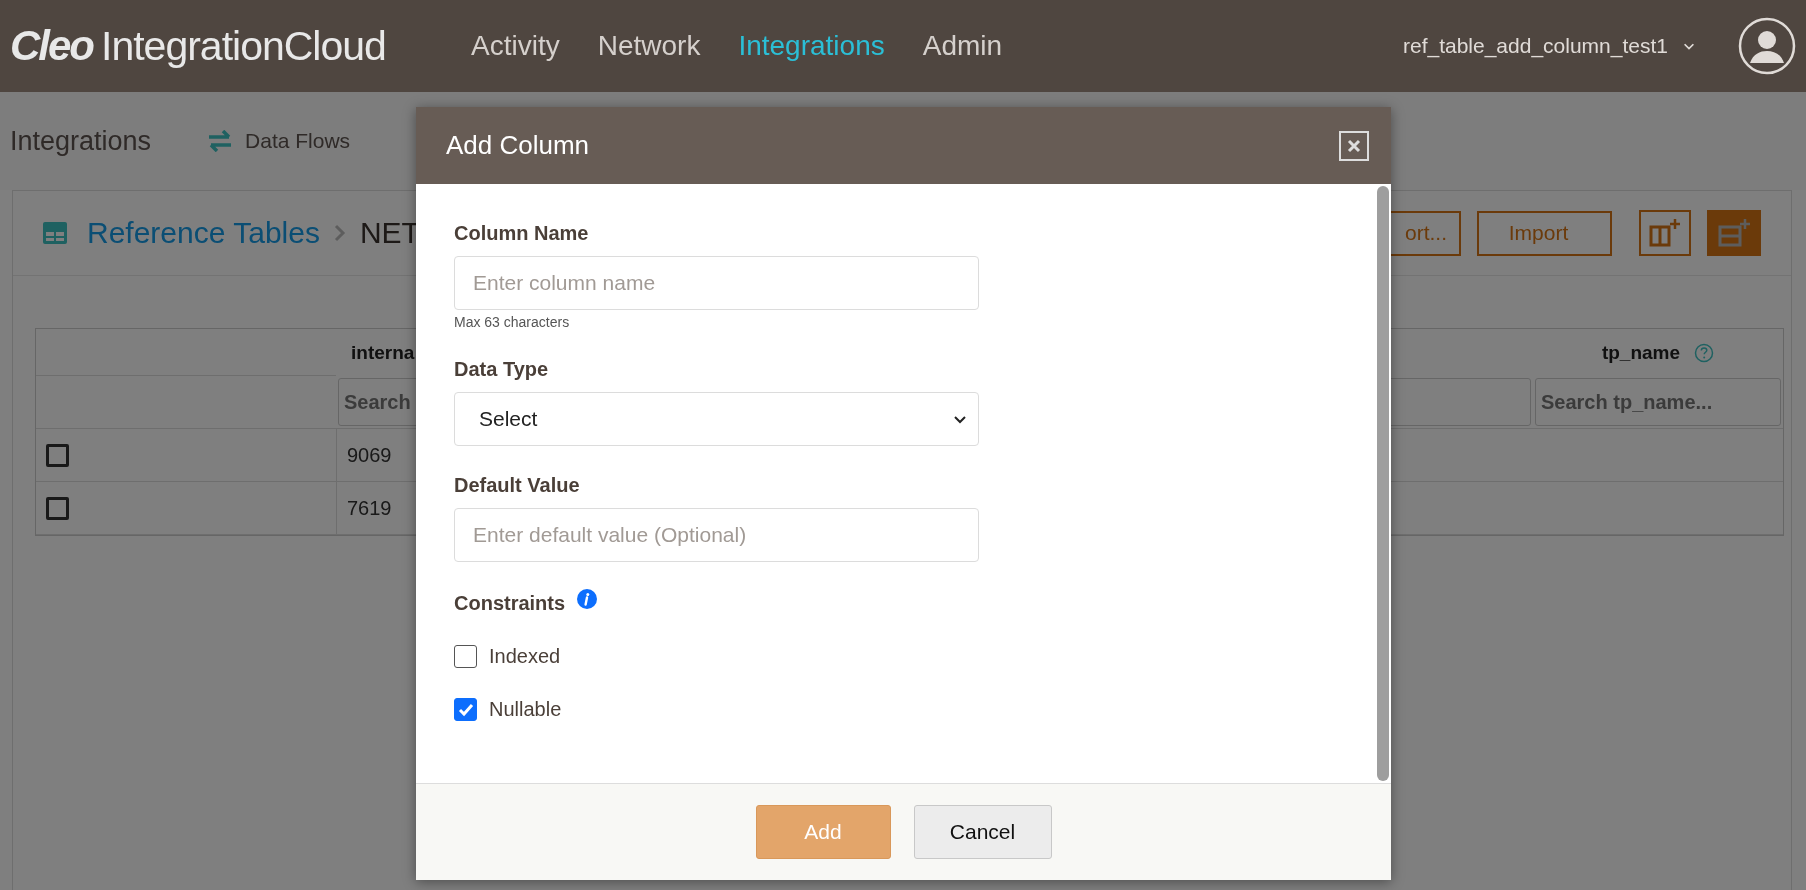 This screenshot has width=1806, height=890. Describe the element at coordinates (962, 46) in the screenshot. I see `nav-link: Admin` at that location.